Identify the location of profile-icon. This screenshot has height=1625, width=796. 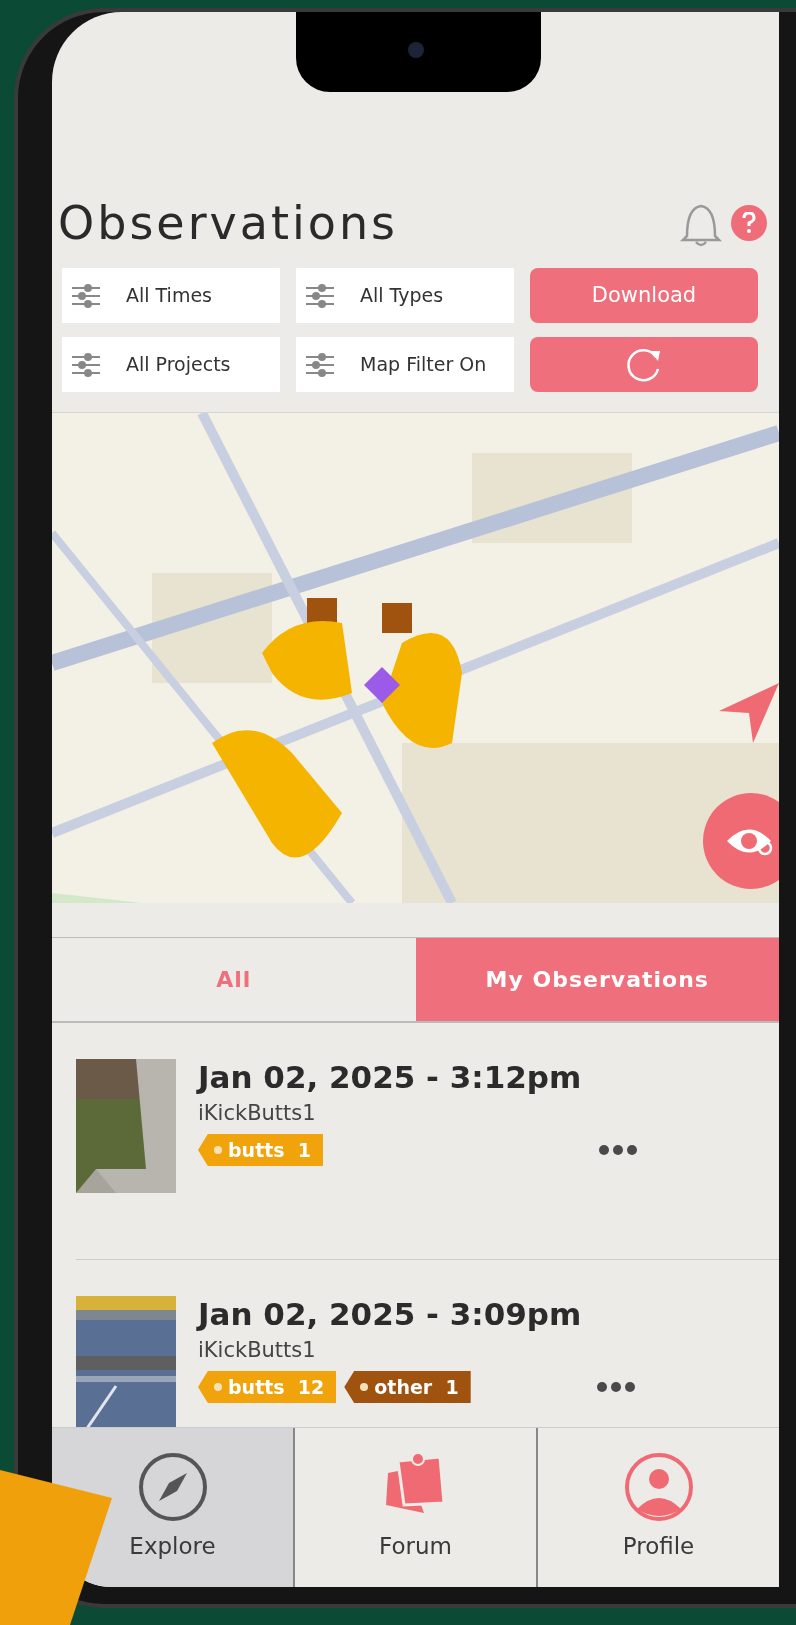
(658, 1487).